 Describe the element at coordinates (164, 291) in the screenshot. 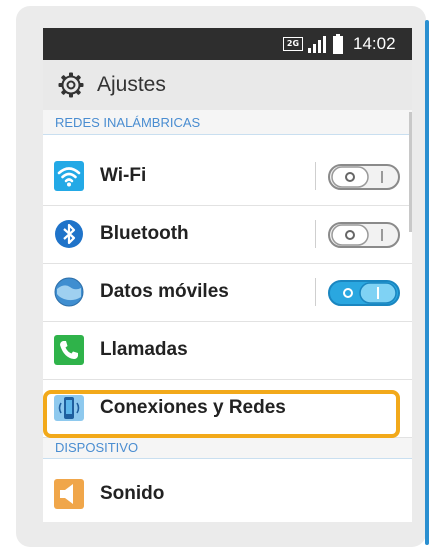

I see `mobile-data-label: Datos móviles` at that location.